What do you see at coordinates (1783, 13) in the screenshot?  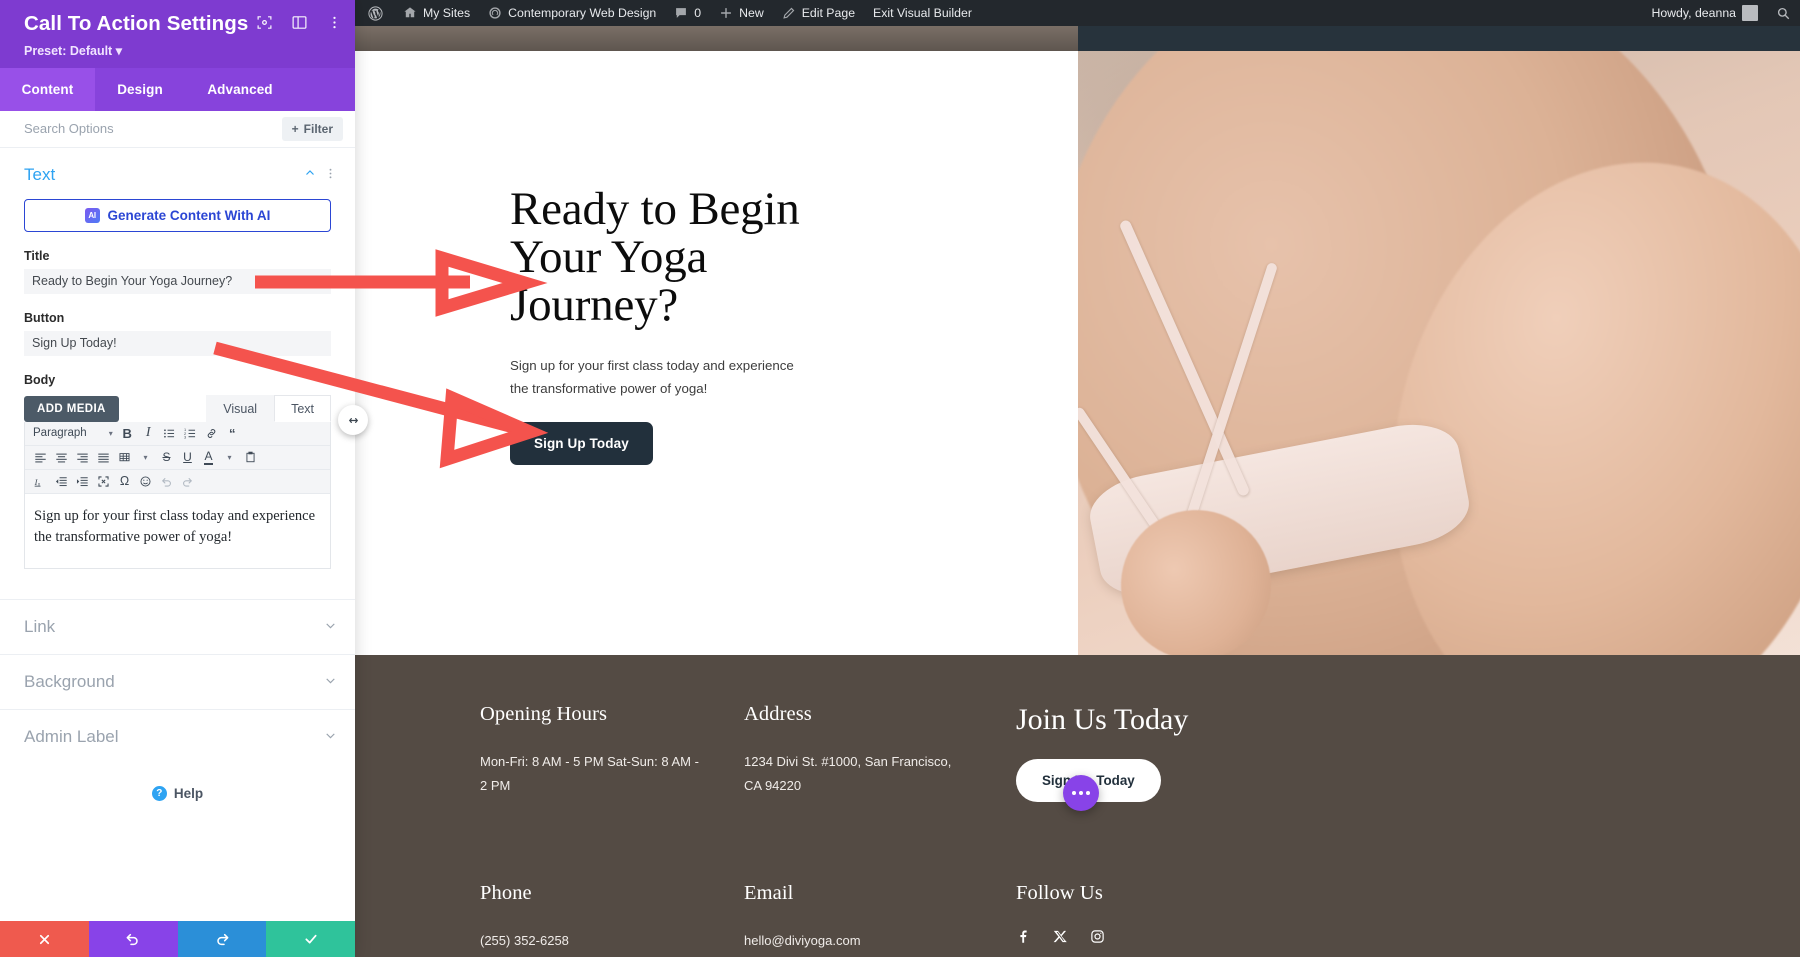 I see `admin-bar-search-button` at bounding box center [1783, 13].